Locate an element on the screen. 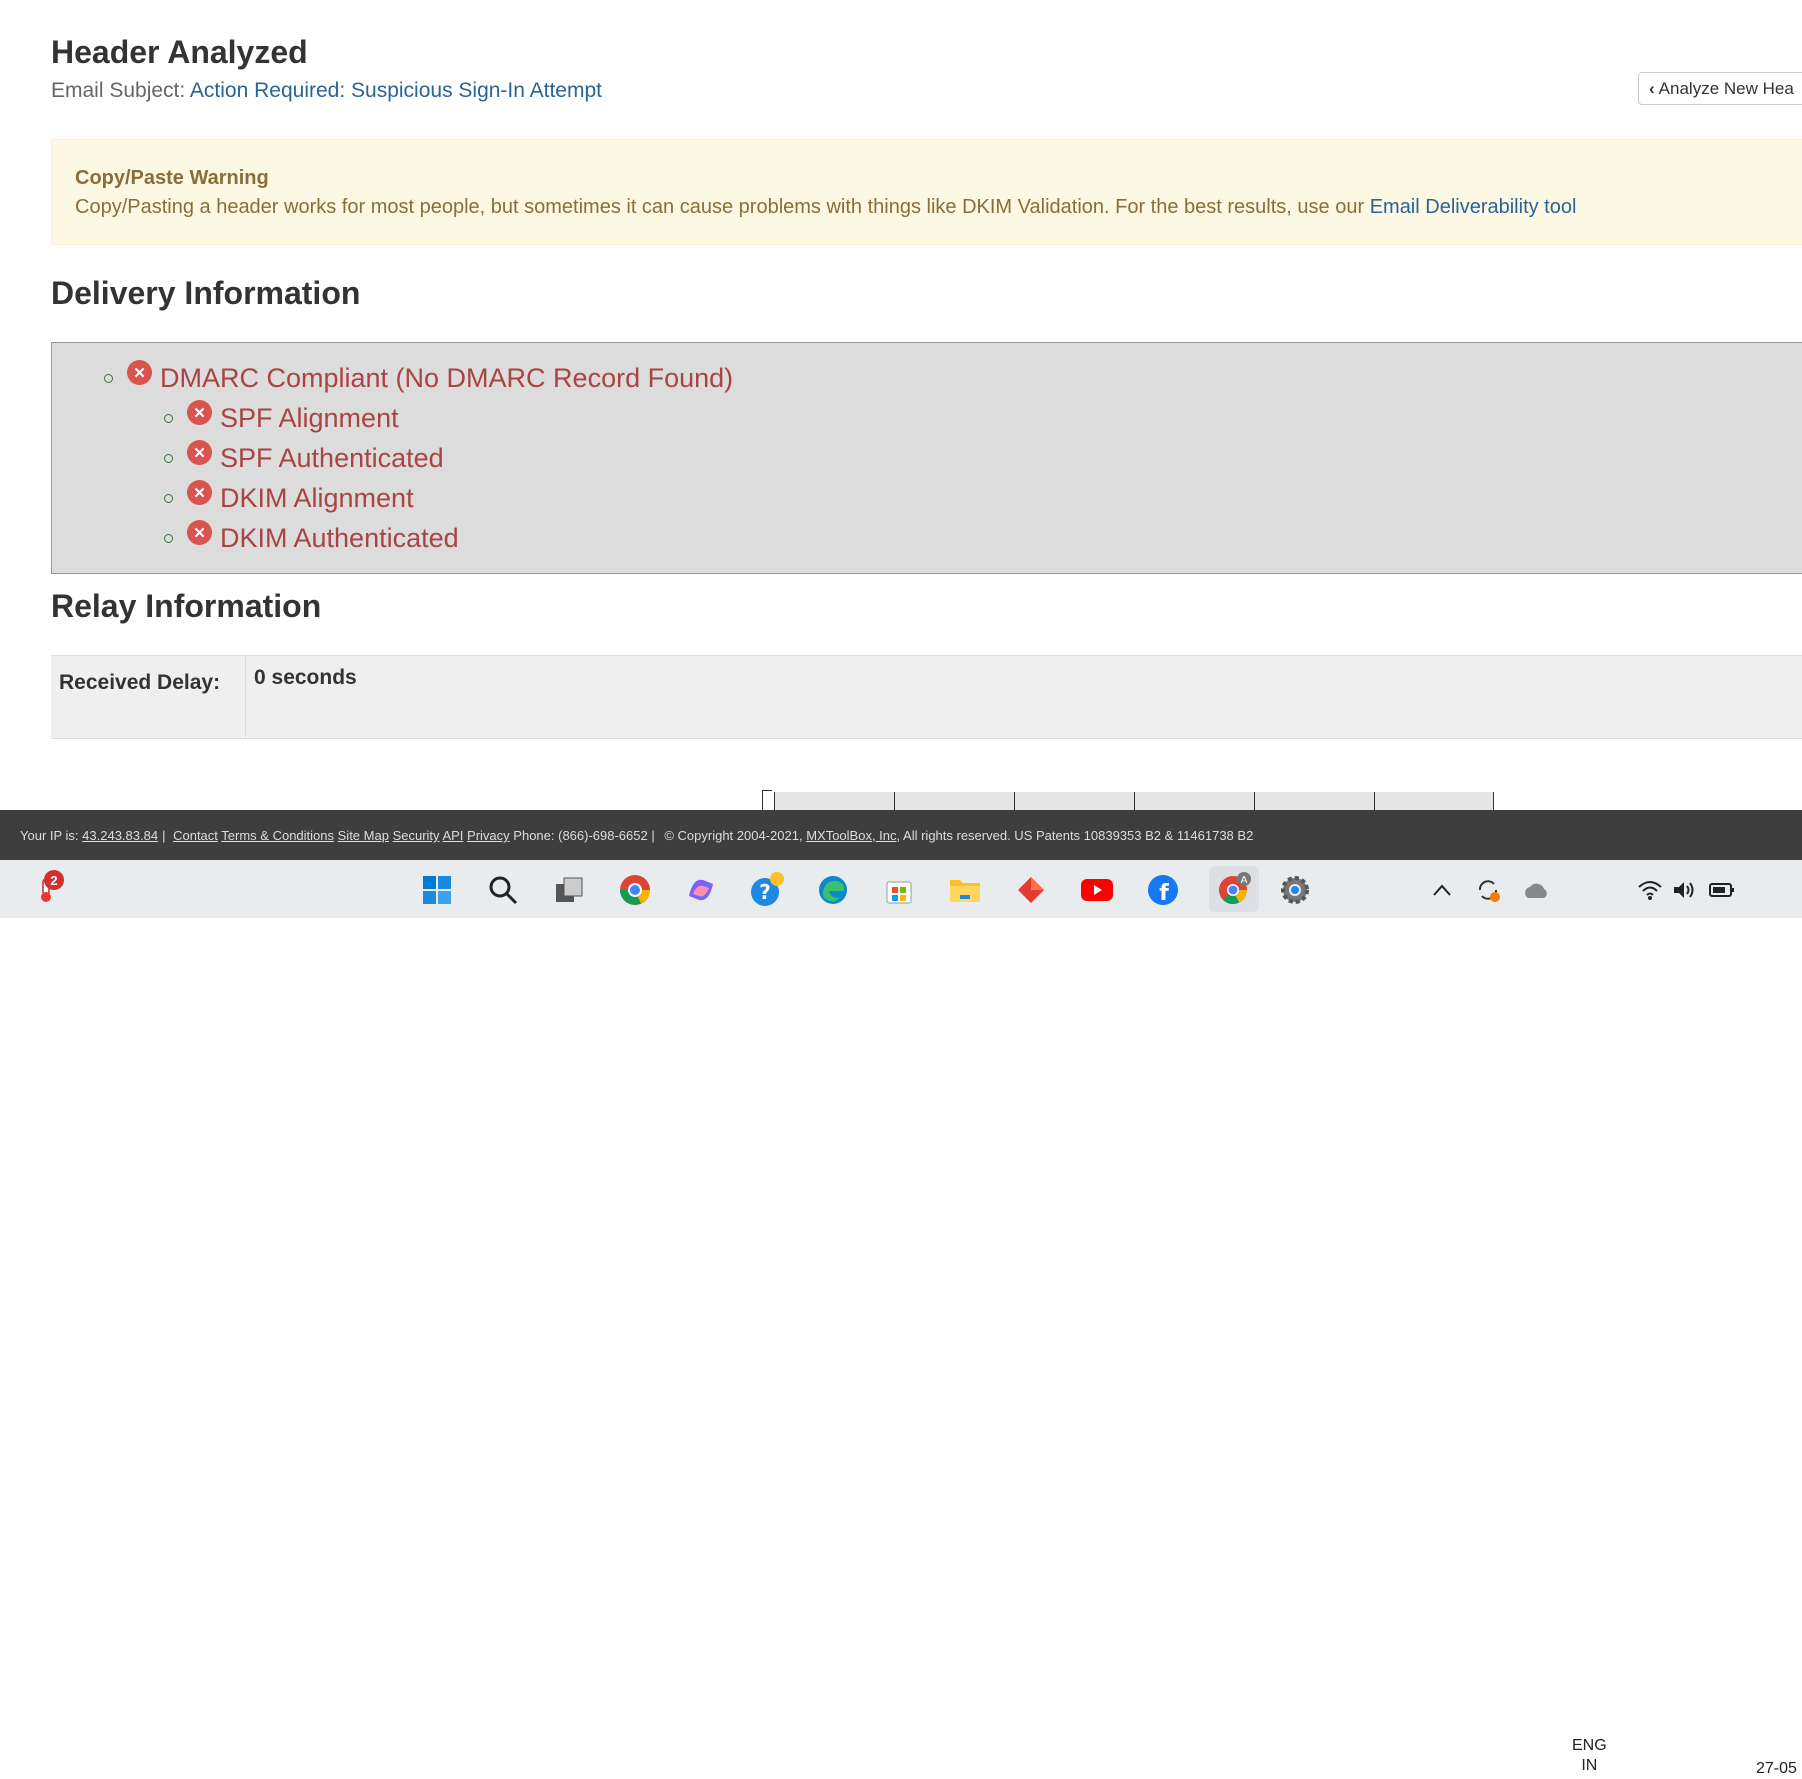 The image size is (1802, 1779). clock-date: 27-05 is located at coordinates (1776, 1769).